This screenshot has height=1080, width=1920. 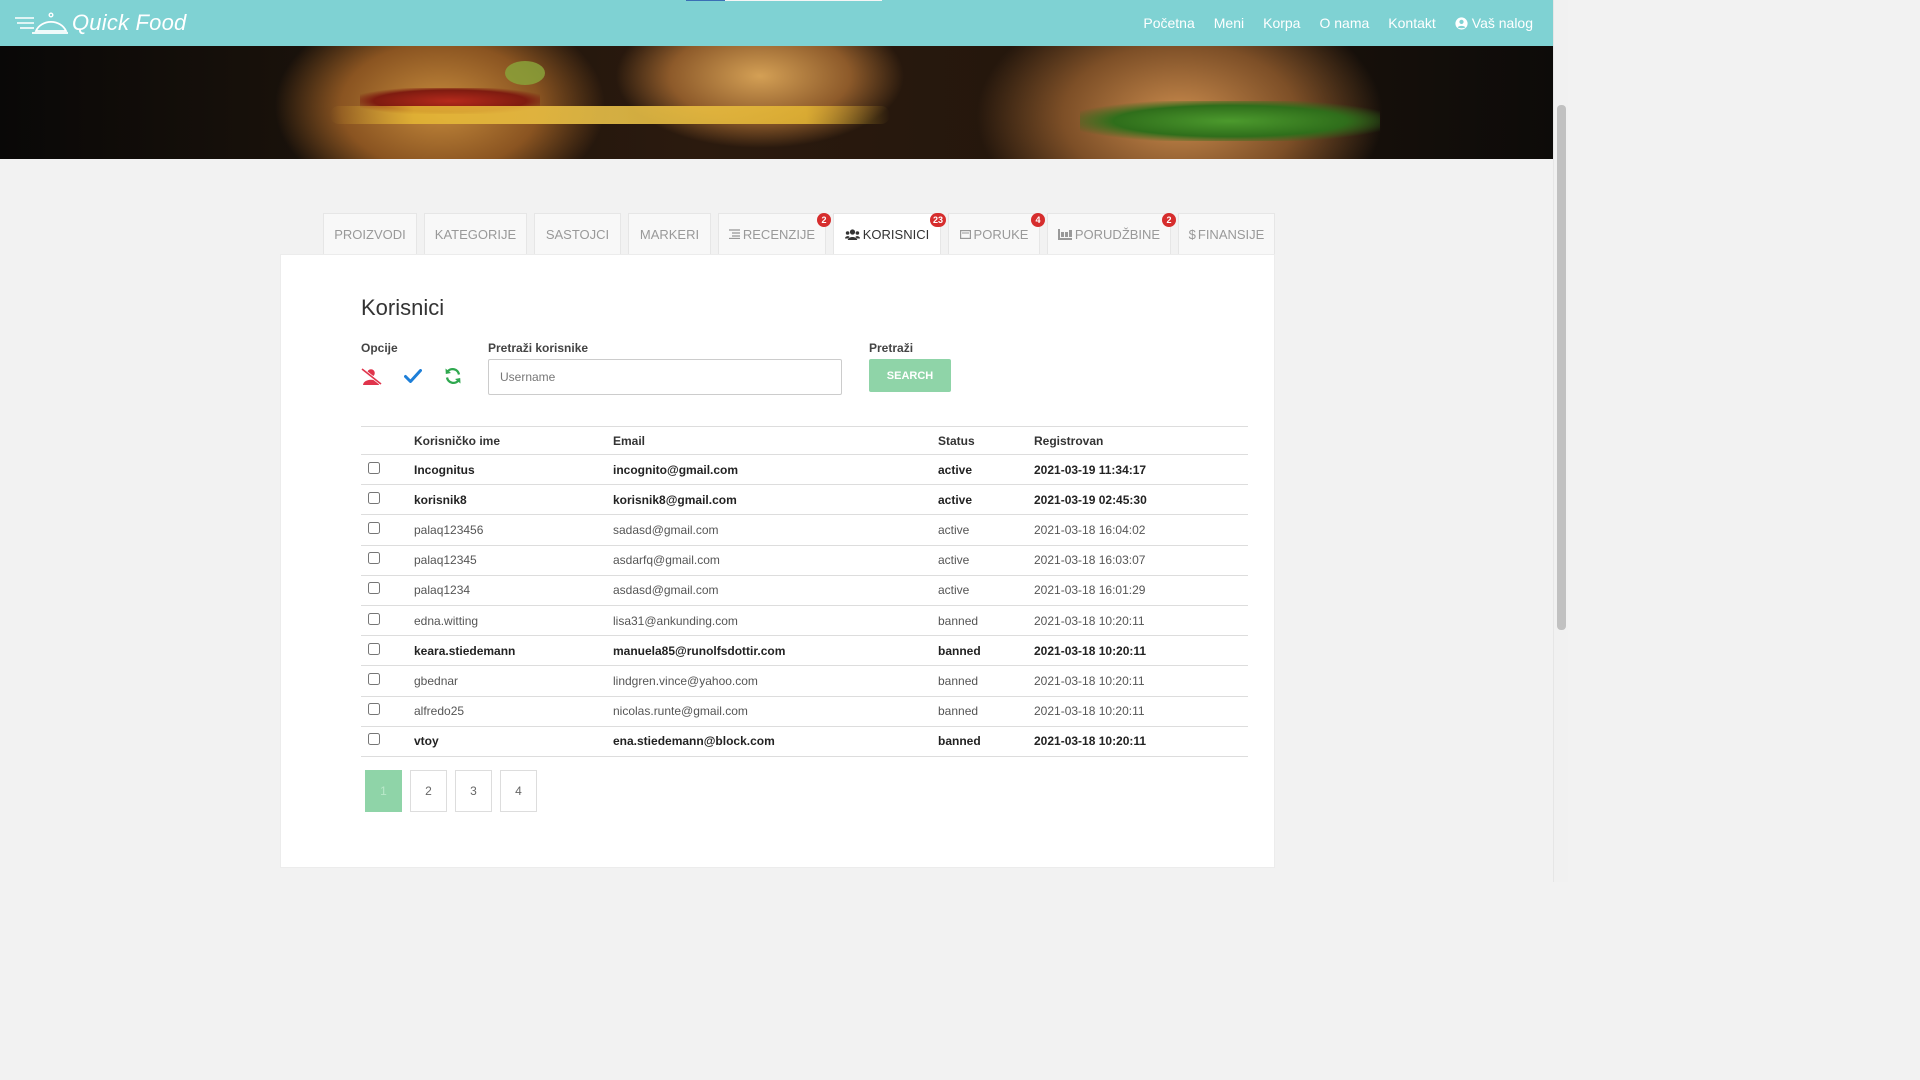 I want to click on nav-link-meni: Meni, so click(x=1229, y=23).